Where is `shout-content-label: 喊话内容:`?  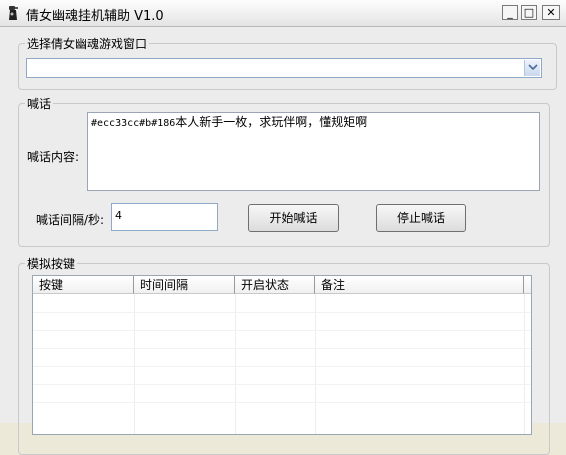
shout-content-label: 喊话内容: is located at coordinates (53, 157).